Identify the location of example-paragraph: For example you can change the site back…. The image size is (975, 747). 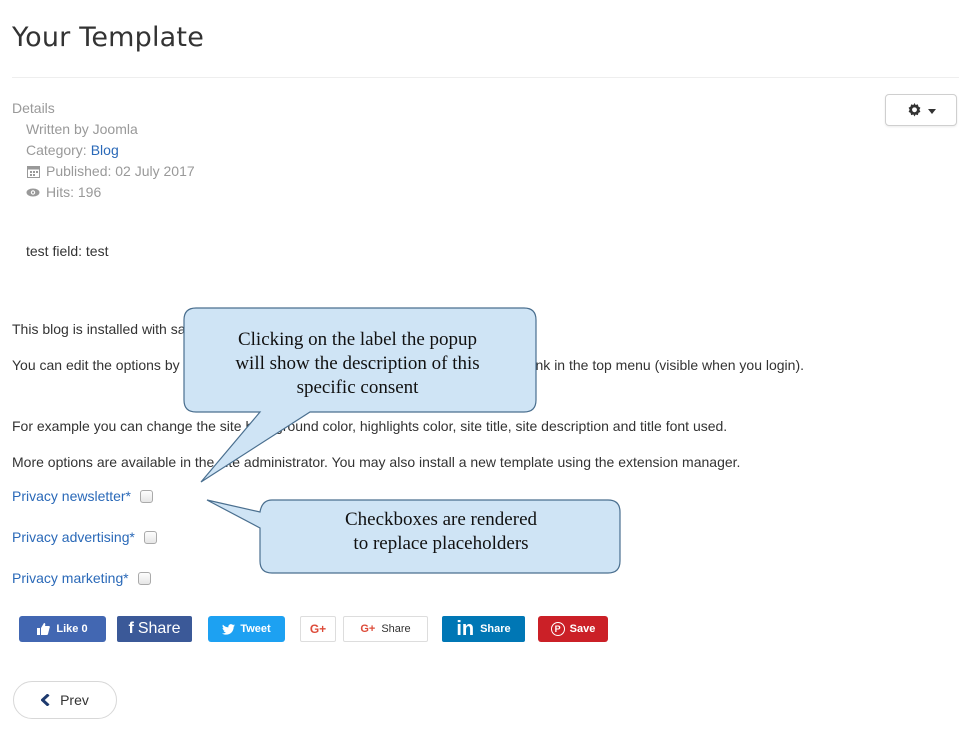
(370, 426).